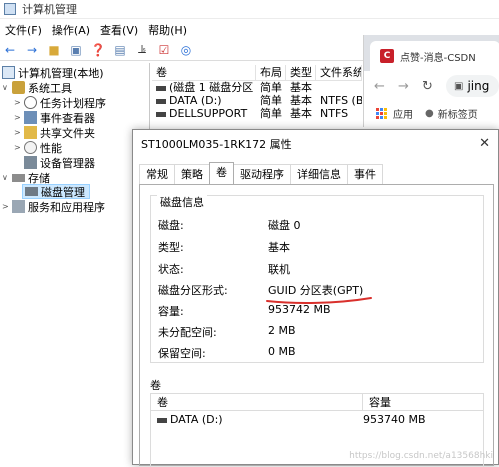 This screenshot has height=467, width=499. Describe the element at coordinates (403, 113) in the screenshot. I see `bookmark-apps: 应用` at that location.